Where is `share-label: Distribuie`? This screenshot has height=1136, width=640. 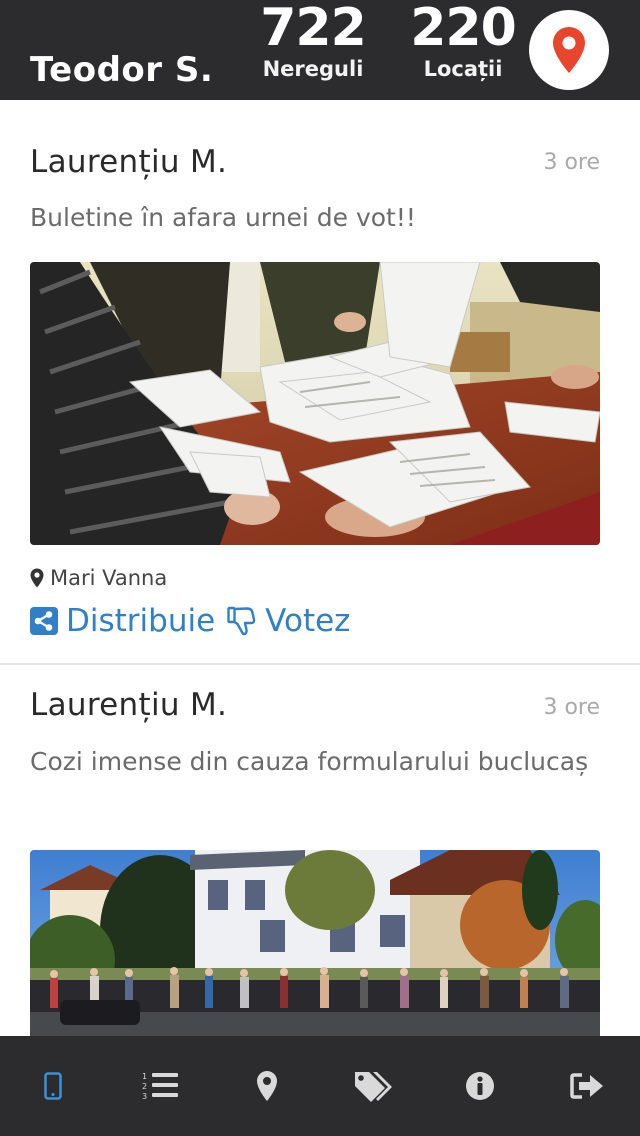 share-label: Distribuie is located at coordinates (141, 621).